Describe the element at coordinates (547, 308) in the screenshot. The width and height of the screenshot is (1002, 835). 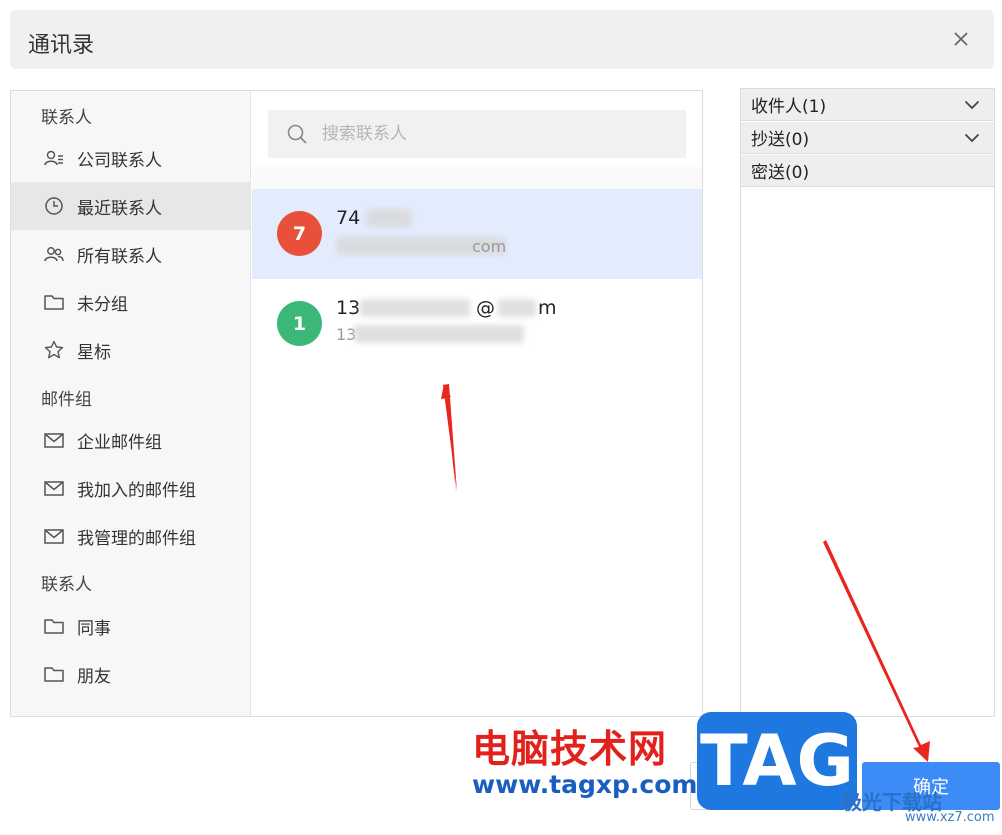
I see `contact-name-end: m` at that location.